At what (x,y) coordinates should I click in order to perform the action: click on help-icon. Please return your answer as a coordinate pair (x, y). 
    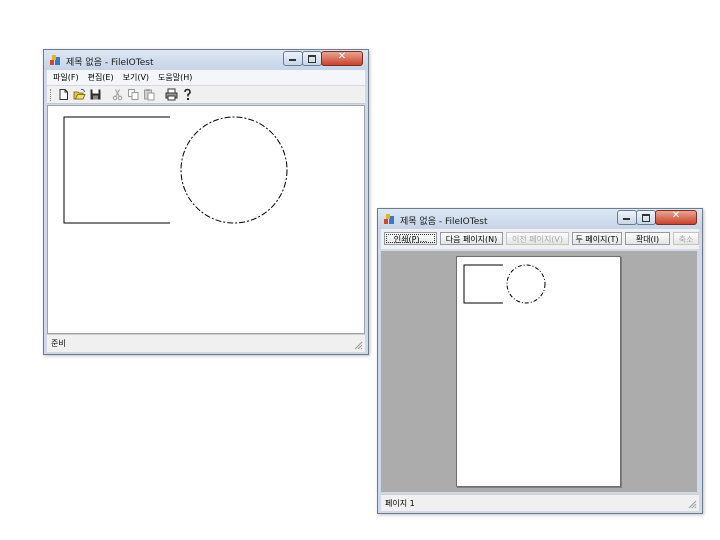
    Looking at the image, I should click on (187, 94).